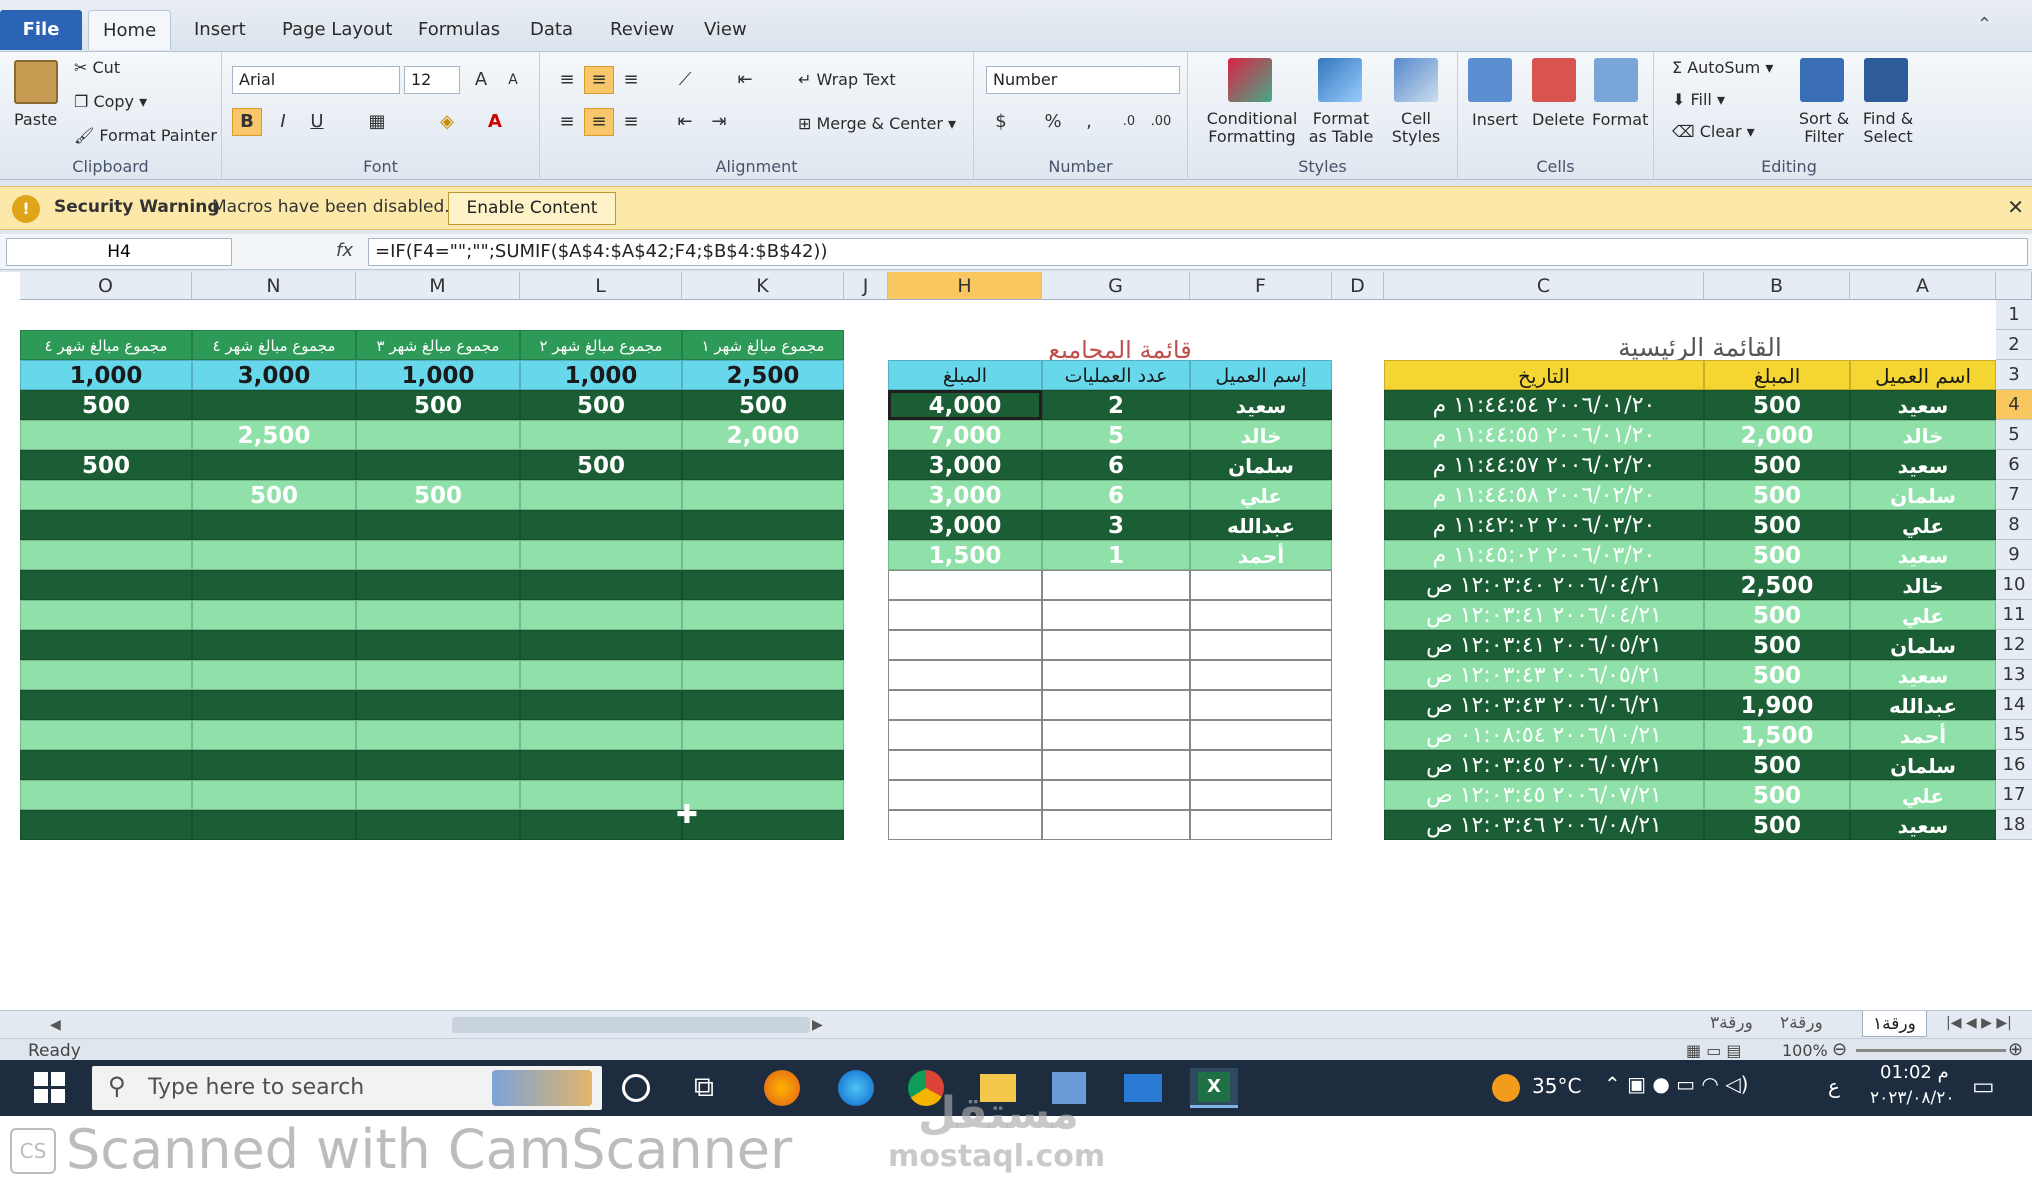  Describe the element at coordinates (1053, 122) in the screenshot. I see `percent-button: %` at that location.